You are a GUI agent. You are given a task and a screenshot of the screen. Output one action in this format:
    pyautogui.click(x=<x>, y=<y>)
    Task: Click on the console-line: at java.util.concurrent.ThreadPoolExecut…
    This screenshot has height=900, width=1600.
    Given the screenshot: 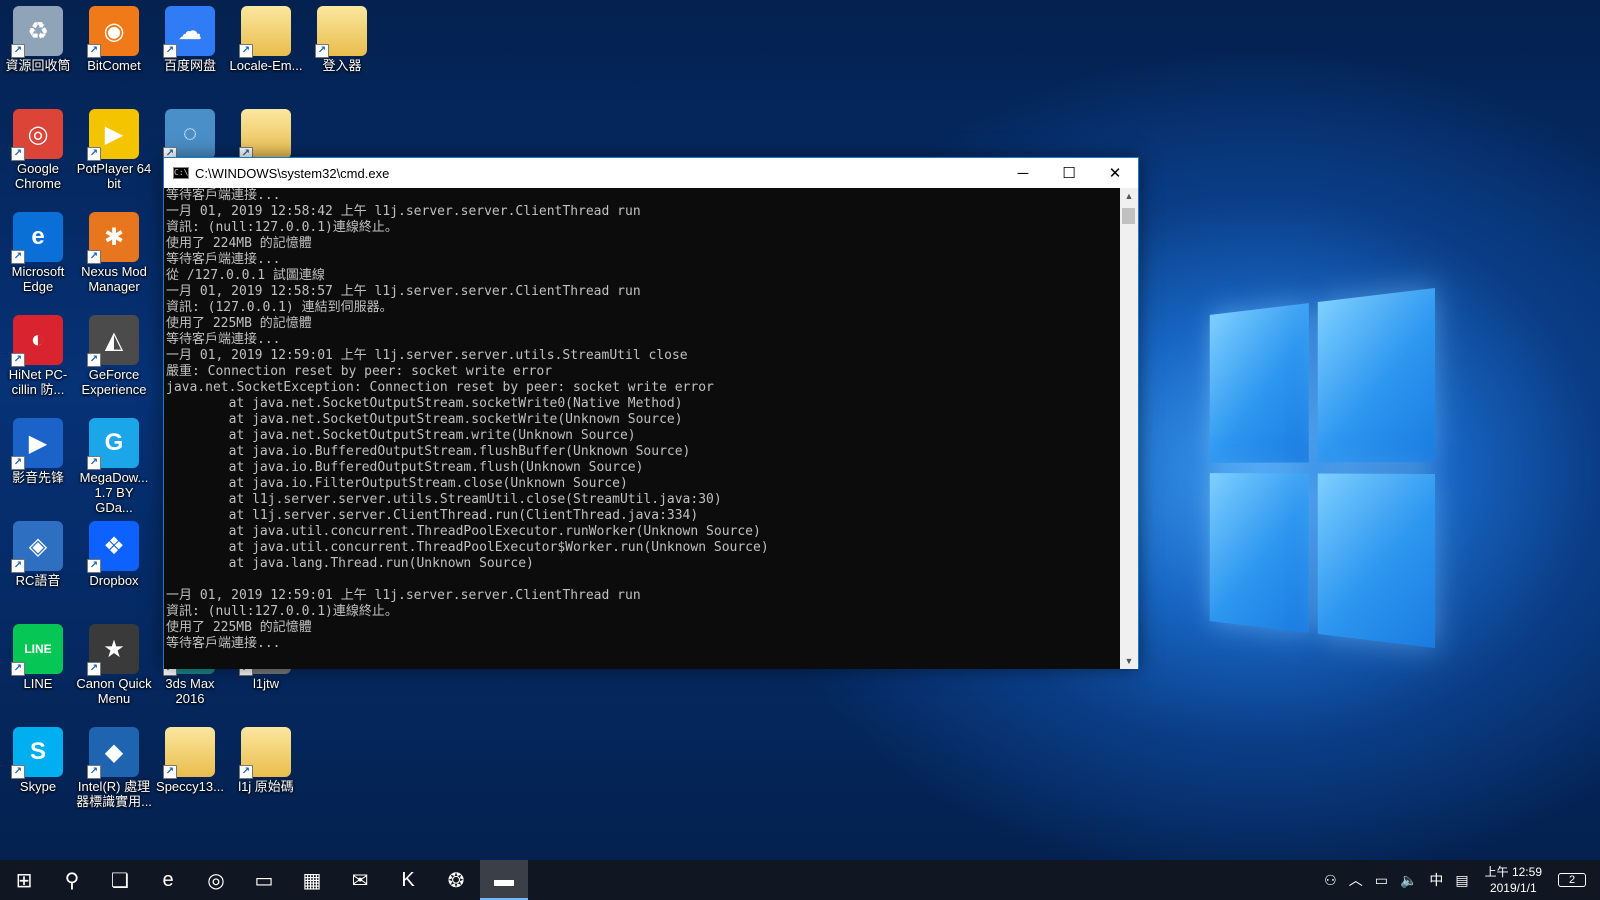 What is the action you would take?
    pyautogui.click(x=467, y=547)
    